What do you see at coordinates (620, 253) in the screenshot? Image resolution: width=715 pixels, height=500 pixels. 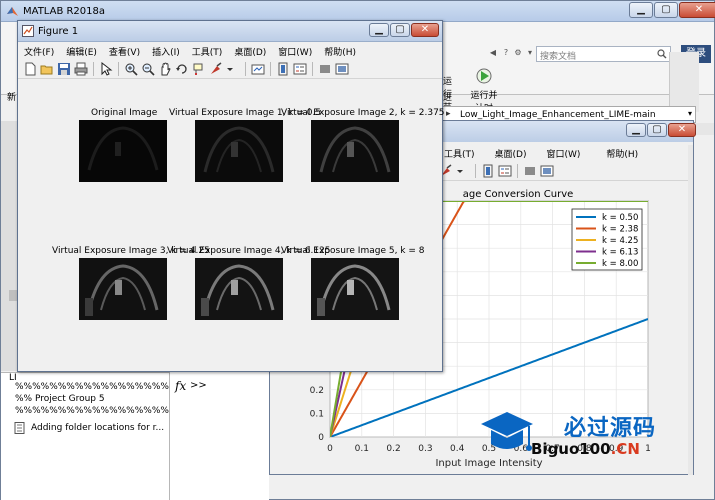 I see `legend-label: k = 6.13` at bounding box center [620, 253].